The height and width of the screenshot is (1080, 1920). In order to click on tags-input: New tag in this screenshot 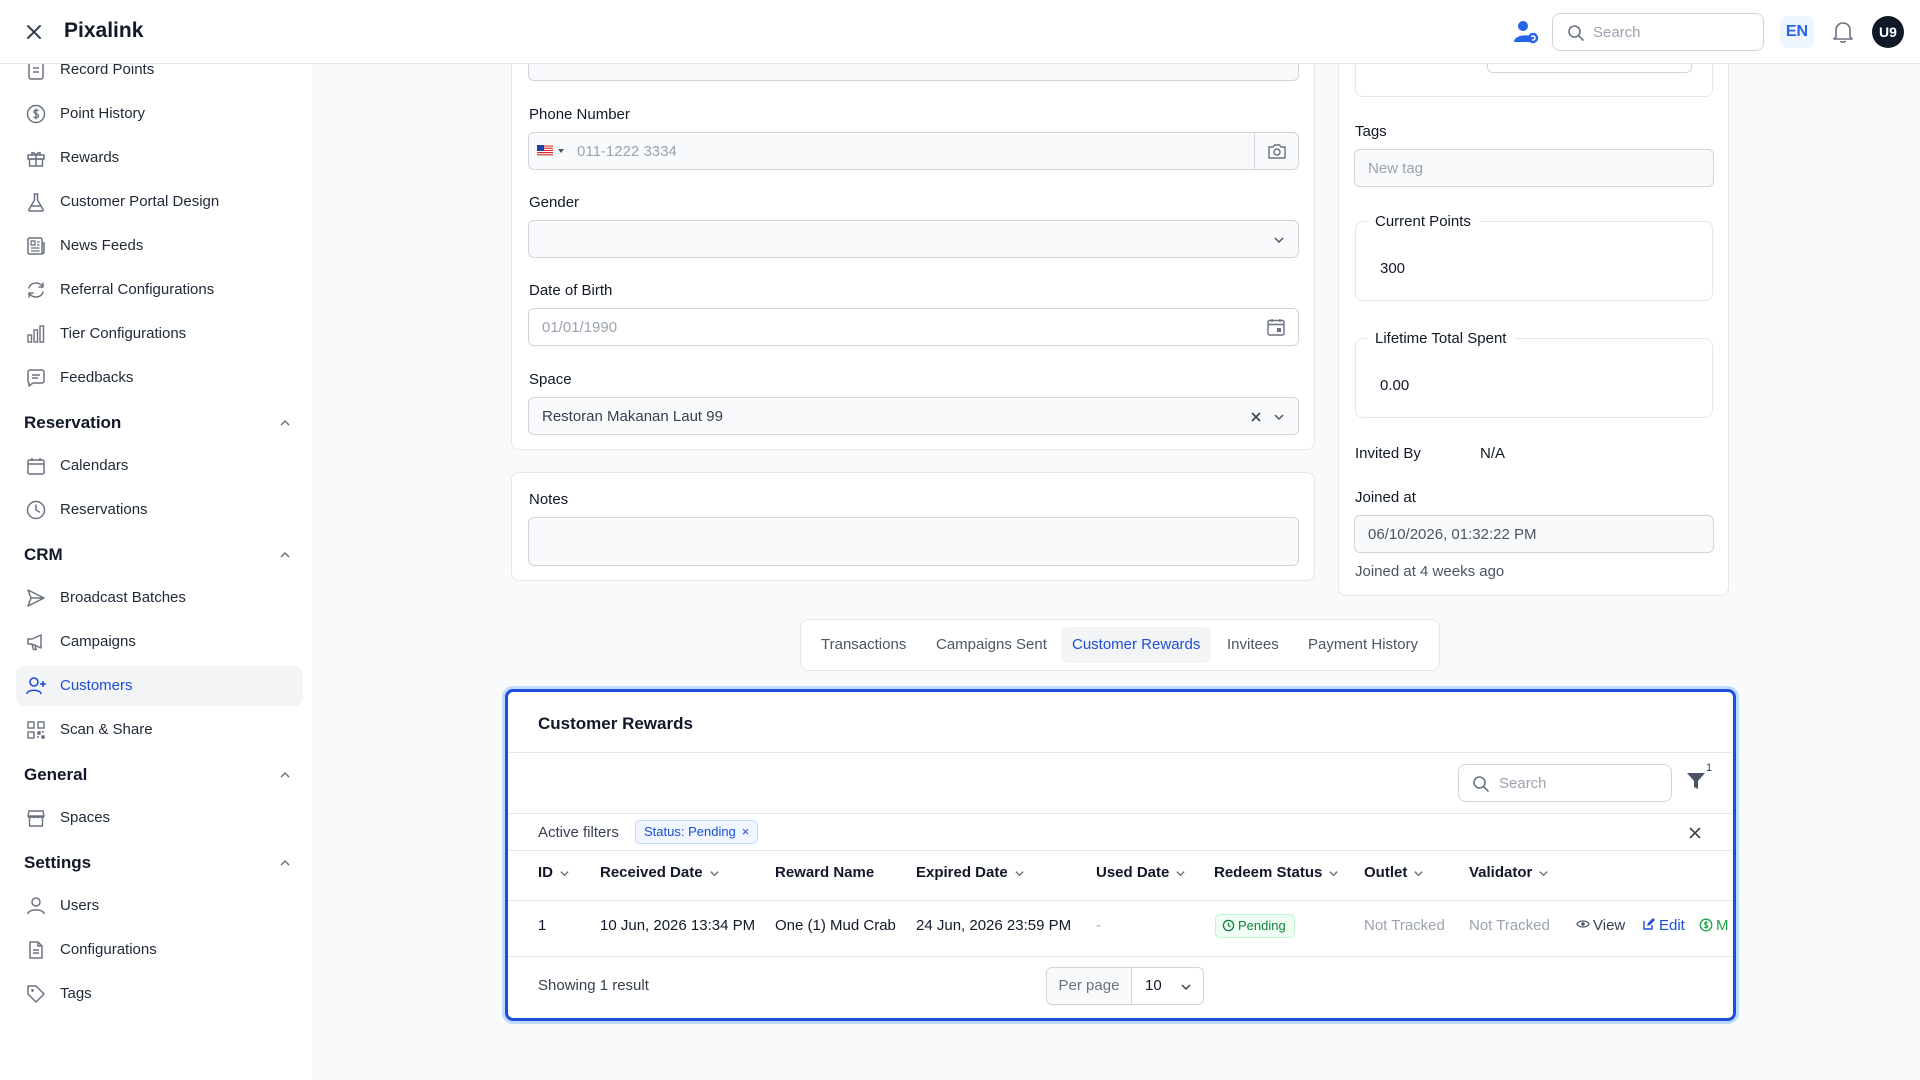, I will do `click(1534, 168)`.